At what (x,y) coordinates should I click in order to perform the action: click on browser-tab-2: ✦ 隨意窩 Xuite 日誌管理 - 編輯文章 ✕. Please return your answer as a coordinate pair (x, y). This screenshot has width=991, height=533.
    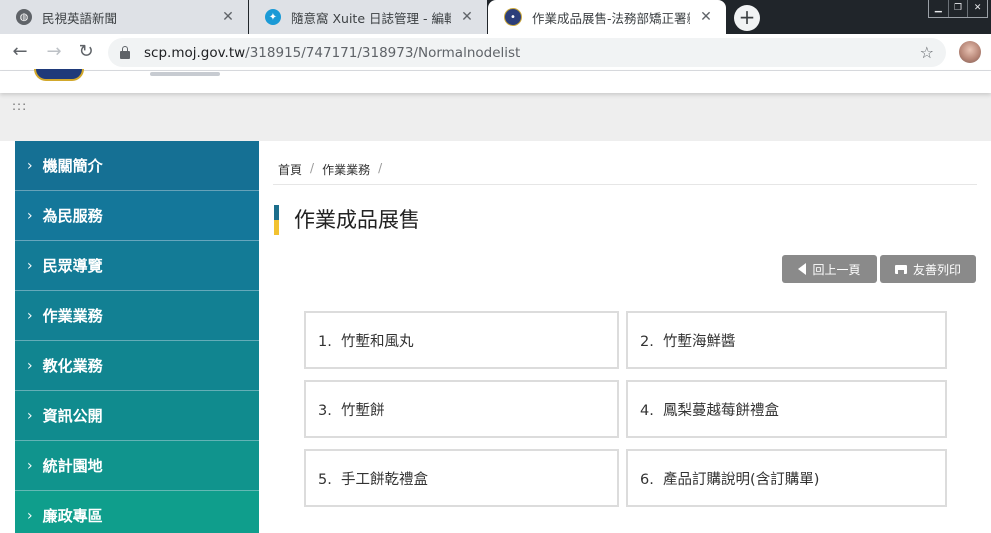
    Looking at the image, I should click on (368, 17).